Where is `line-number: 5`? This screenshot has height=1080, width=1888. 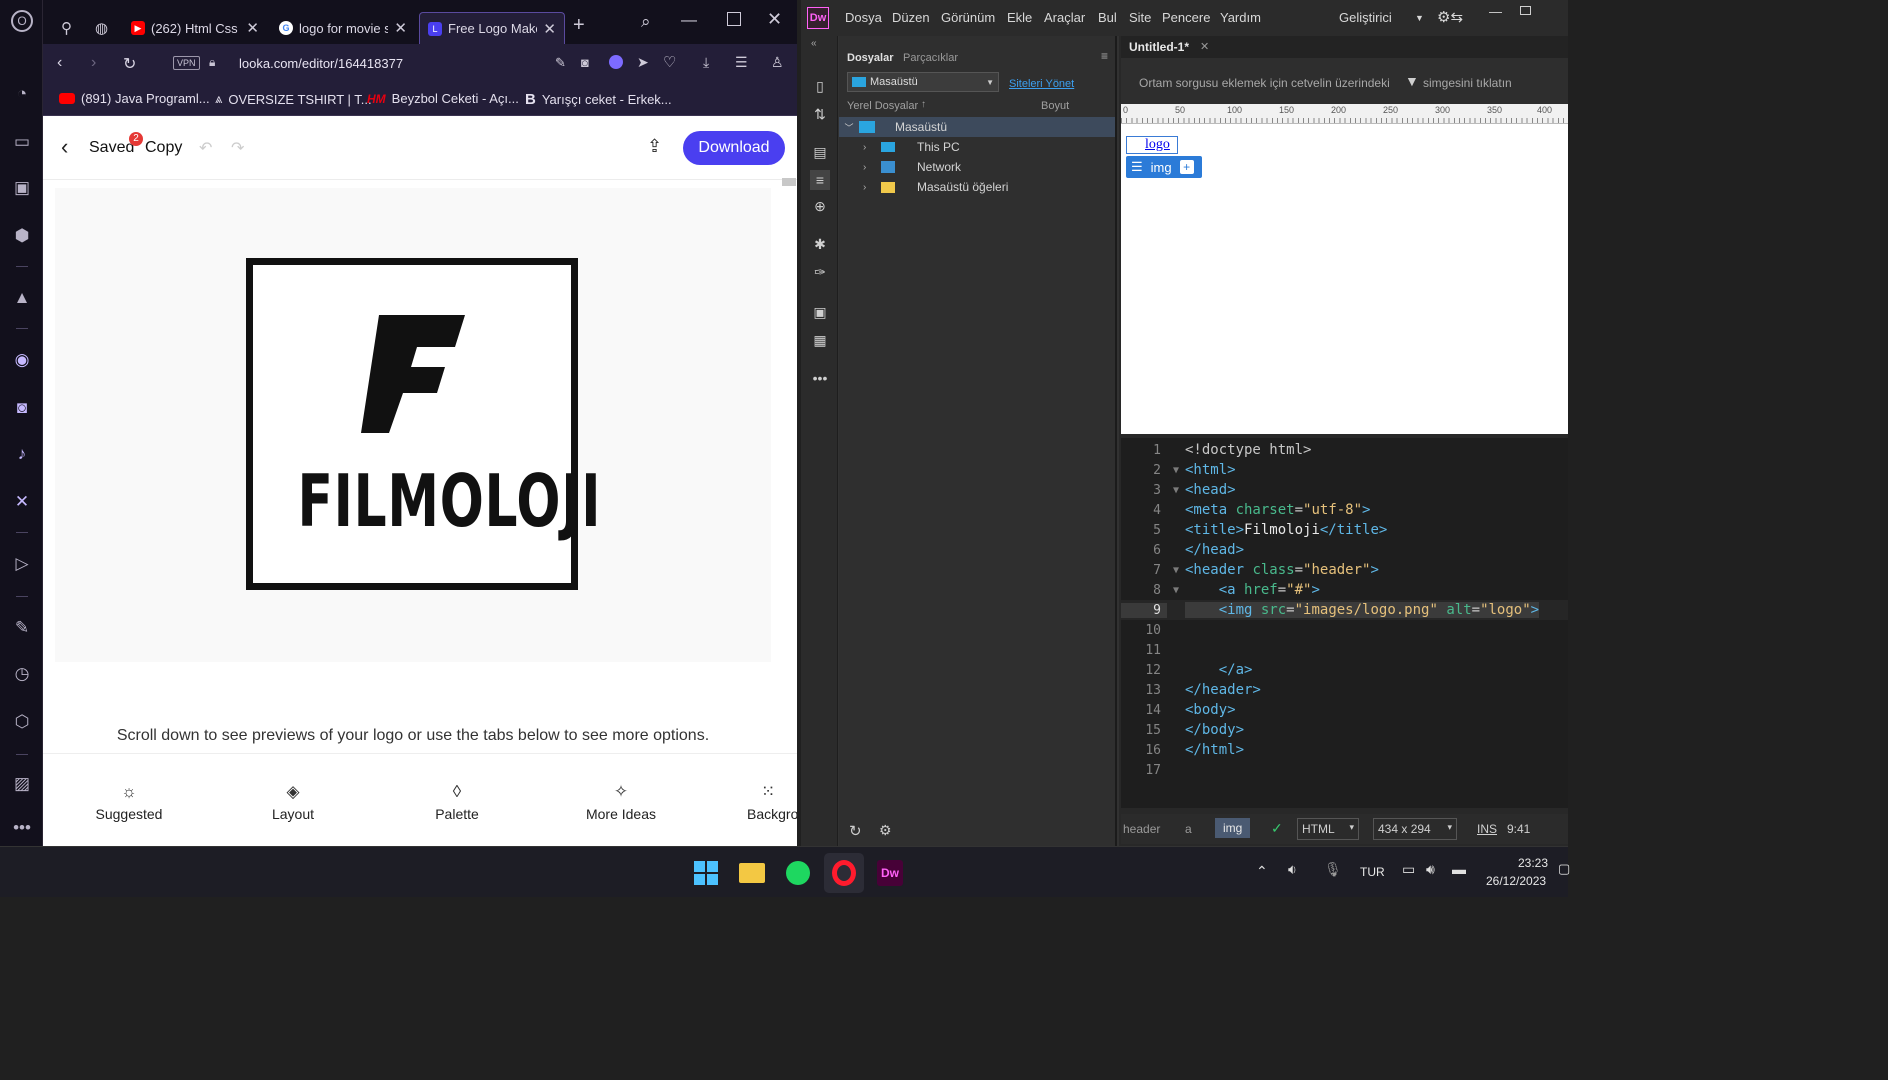 line-number: 5 is located at coordinates (1144, 530).